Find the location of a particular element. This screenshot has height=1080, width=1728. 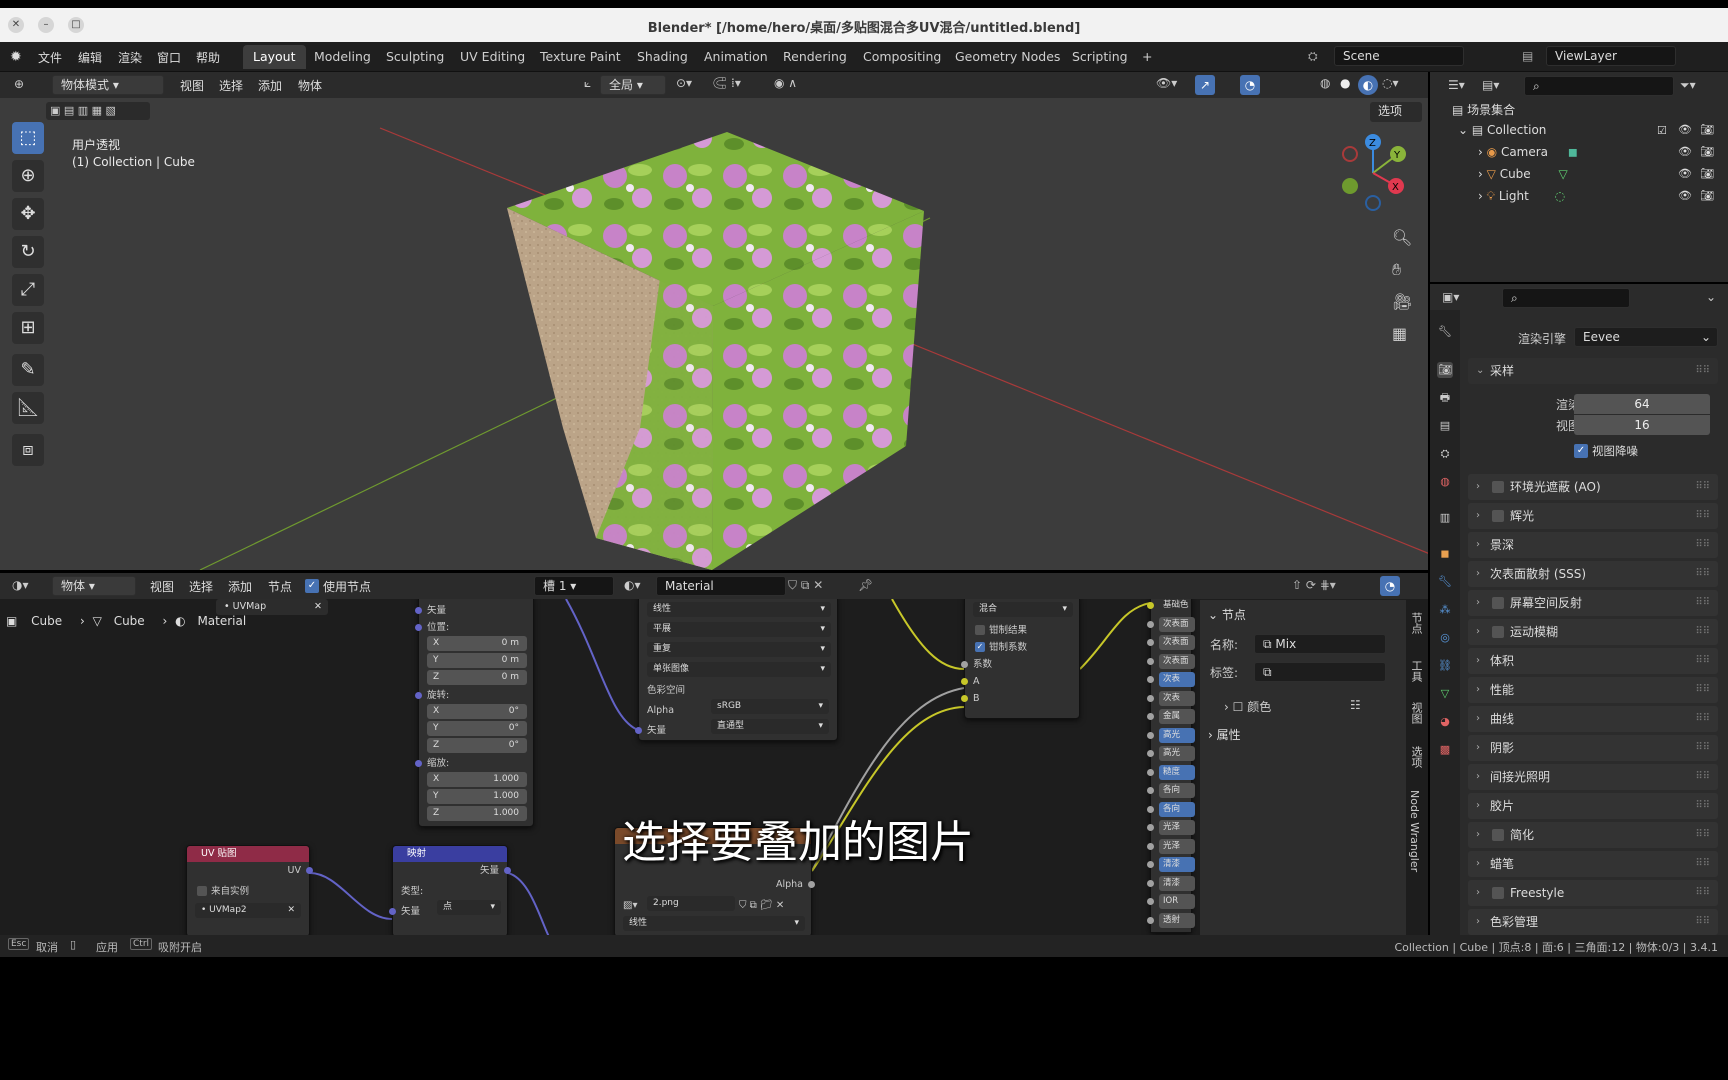

bsdf-input-1: 次表面 is located at coordinates (1177, 624).